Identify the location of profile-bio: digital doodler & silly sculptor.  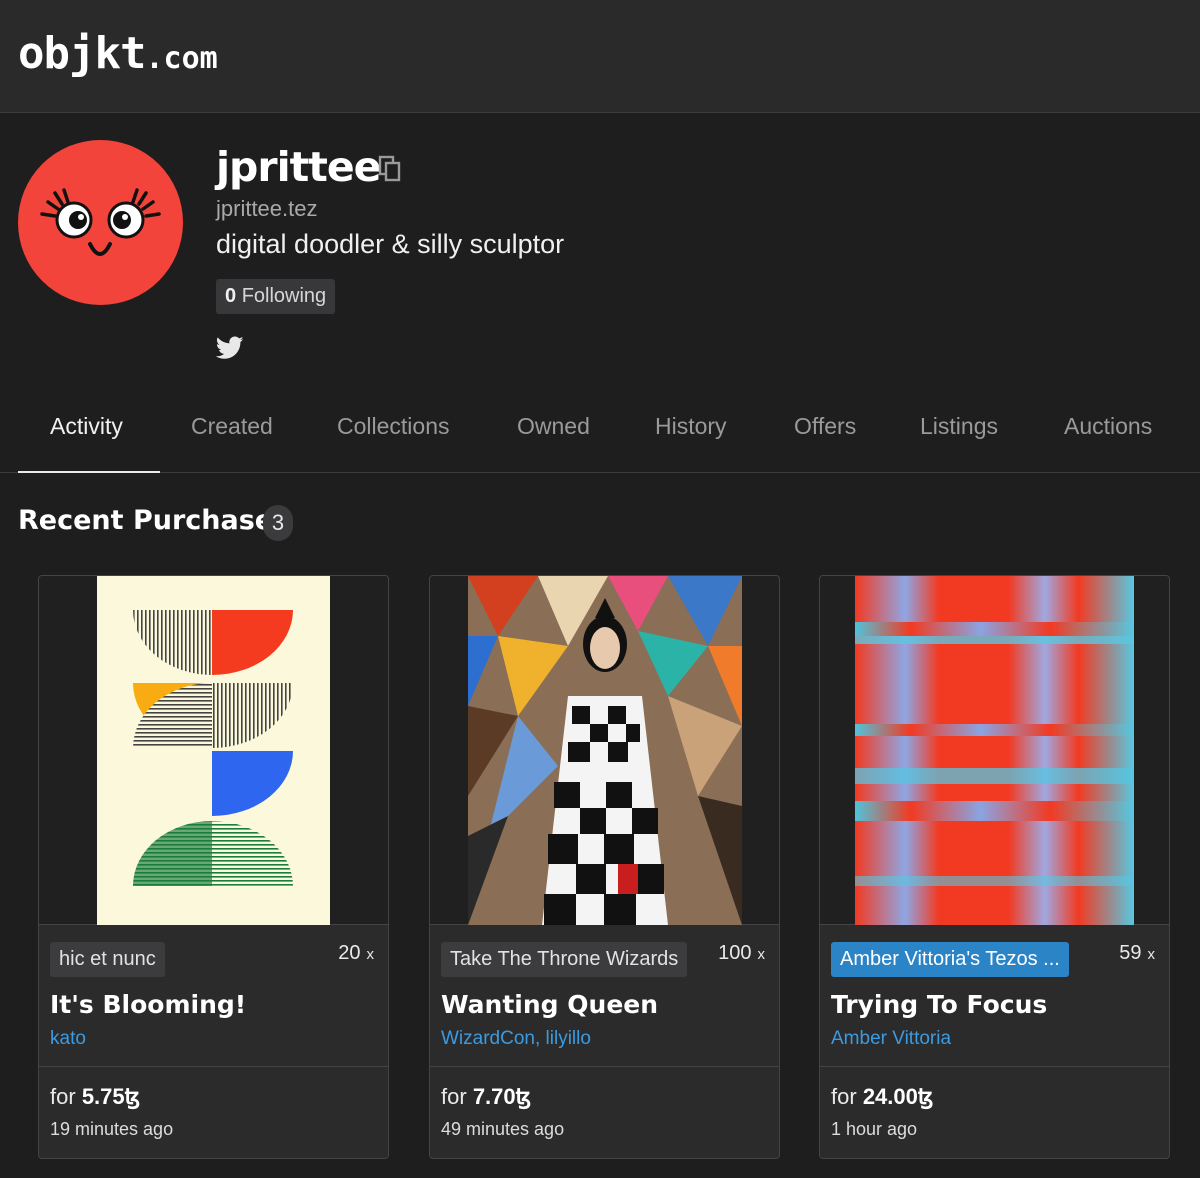
(390, 244).